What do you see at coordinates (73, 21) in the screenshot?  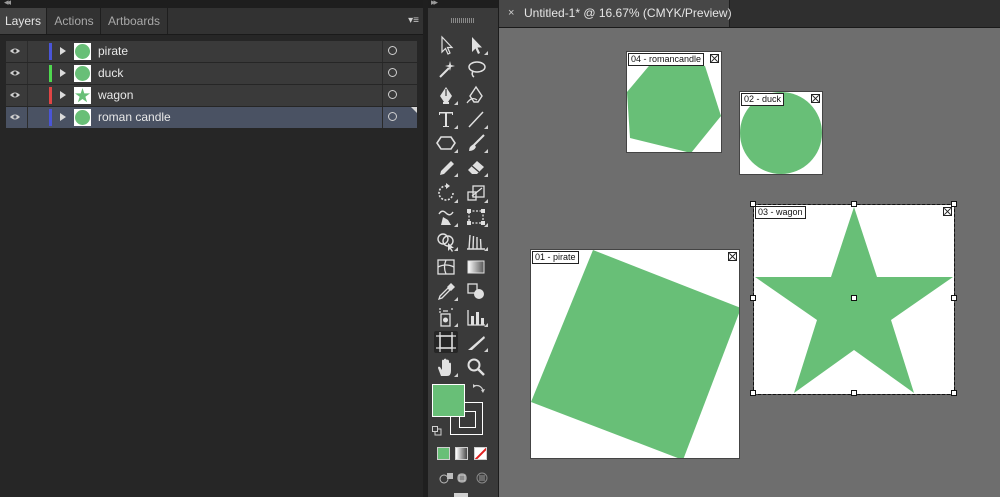 I see `tab-actions: Actions` at bounding box center [73, 21].